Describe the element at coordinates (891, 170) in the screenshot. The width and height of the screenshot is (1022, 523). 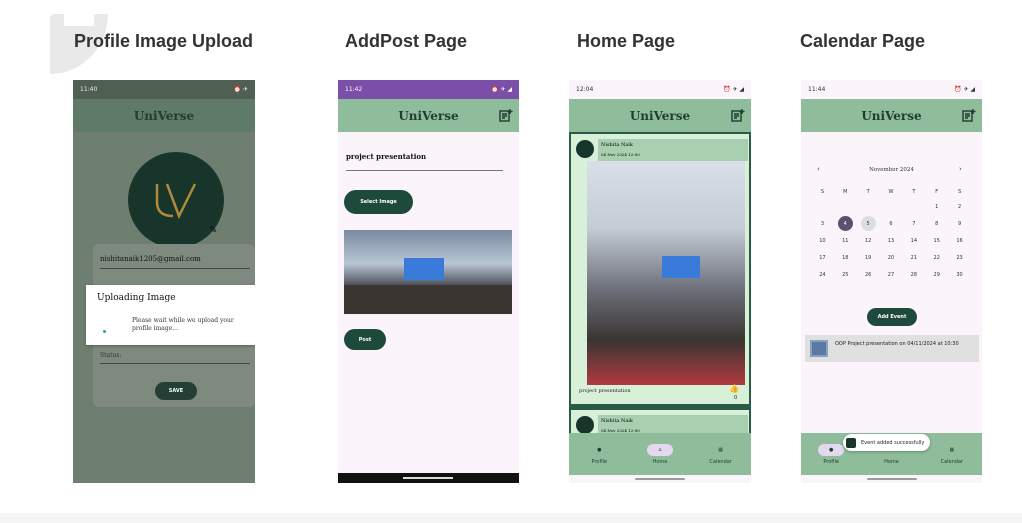
I see `month-label: November 2024` at that location.